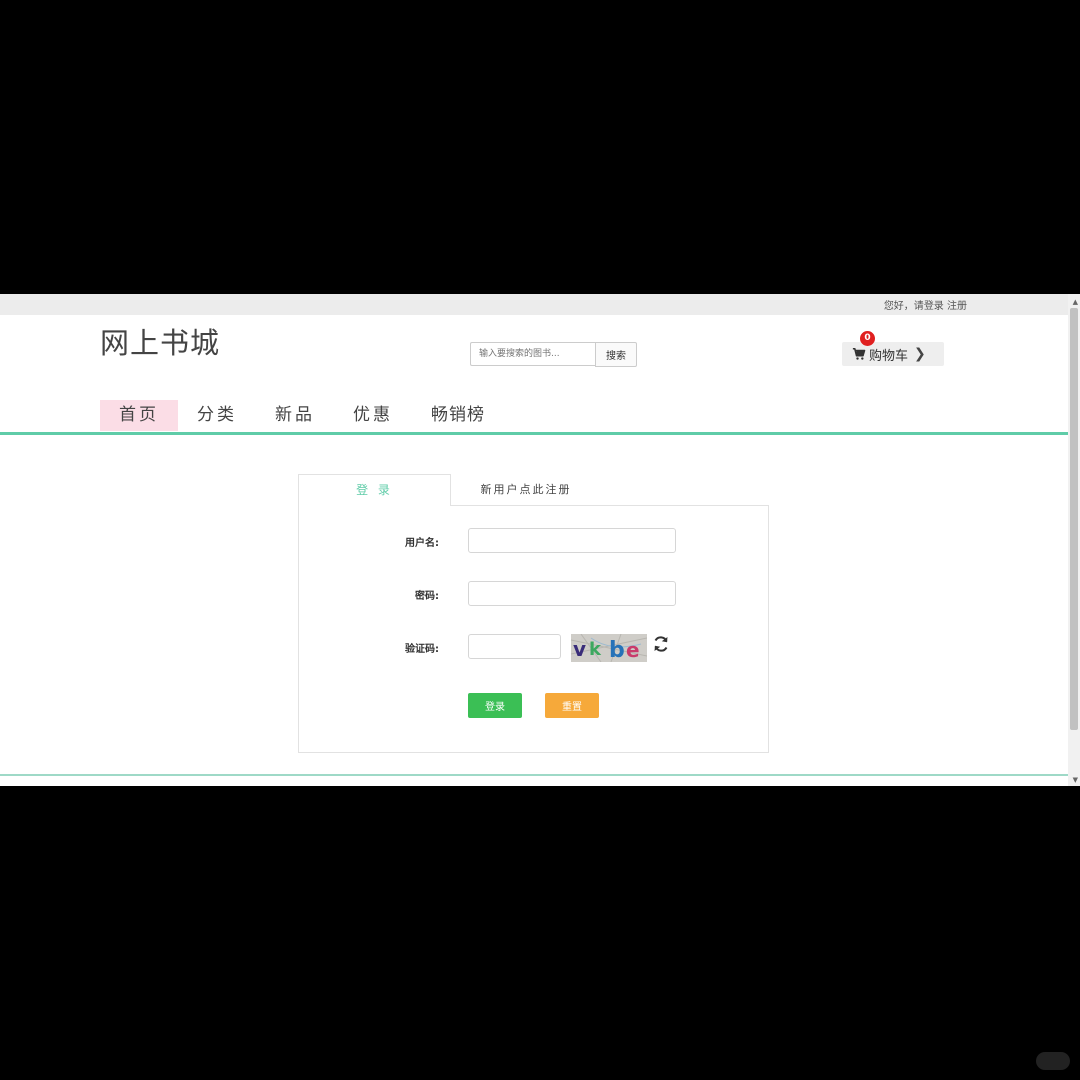 Image resolution: width=1080 pixels, height=1080 pixels. I want to click on footer-divider, so click(534, 775).